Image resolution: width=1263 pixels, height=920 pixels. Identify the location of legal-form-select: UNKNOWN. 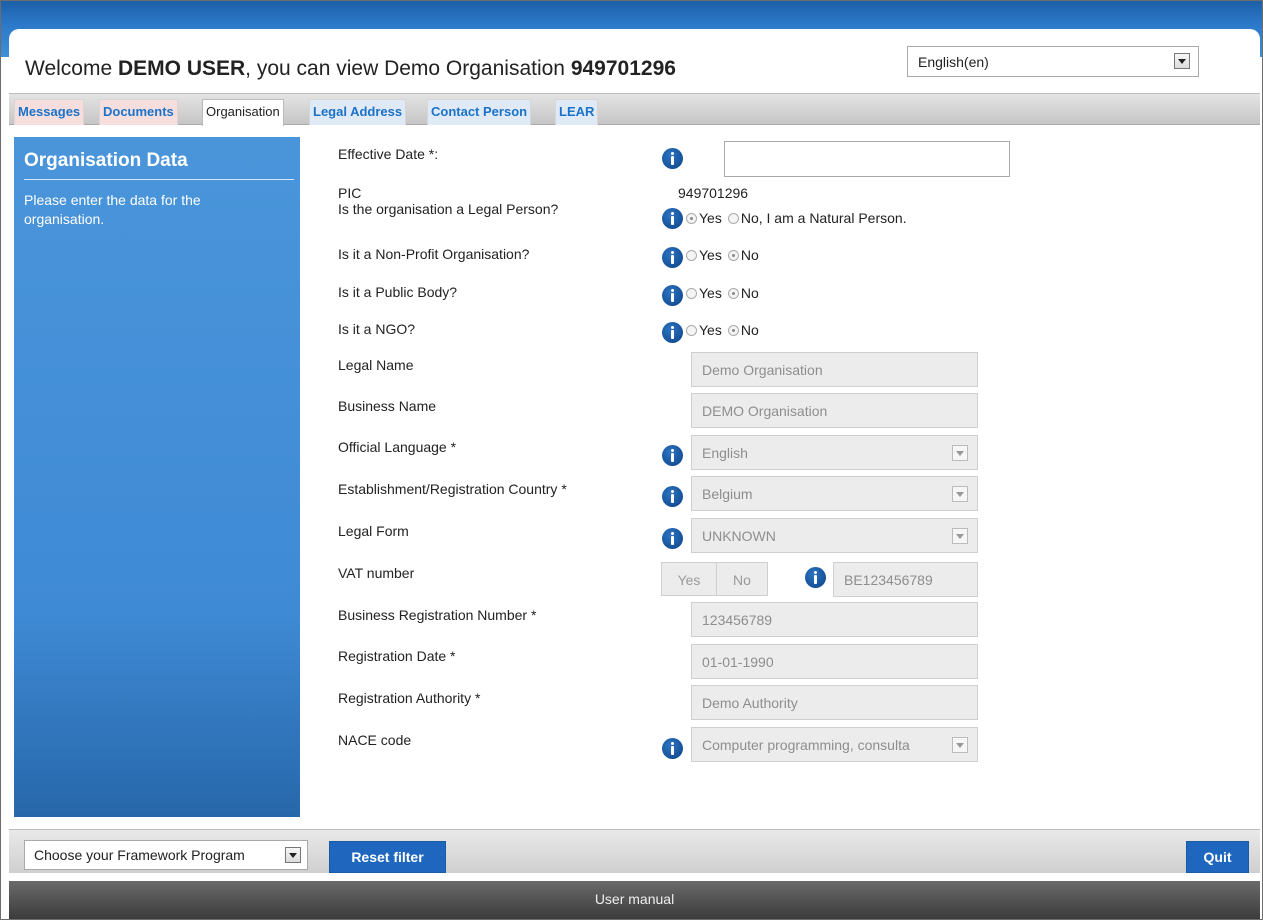
(834, 535).